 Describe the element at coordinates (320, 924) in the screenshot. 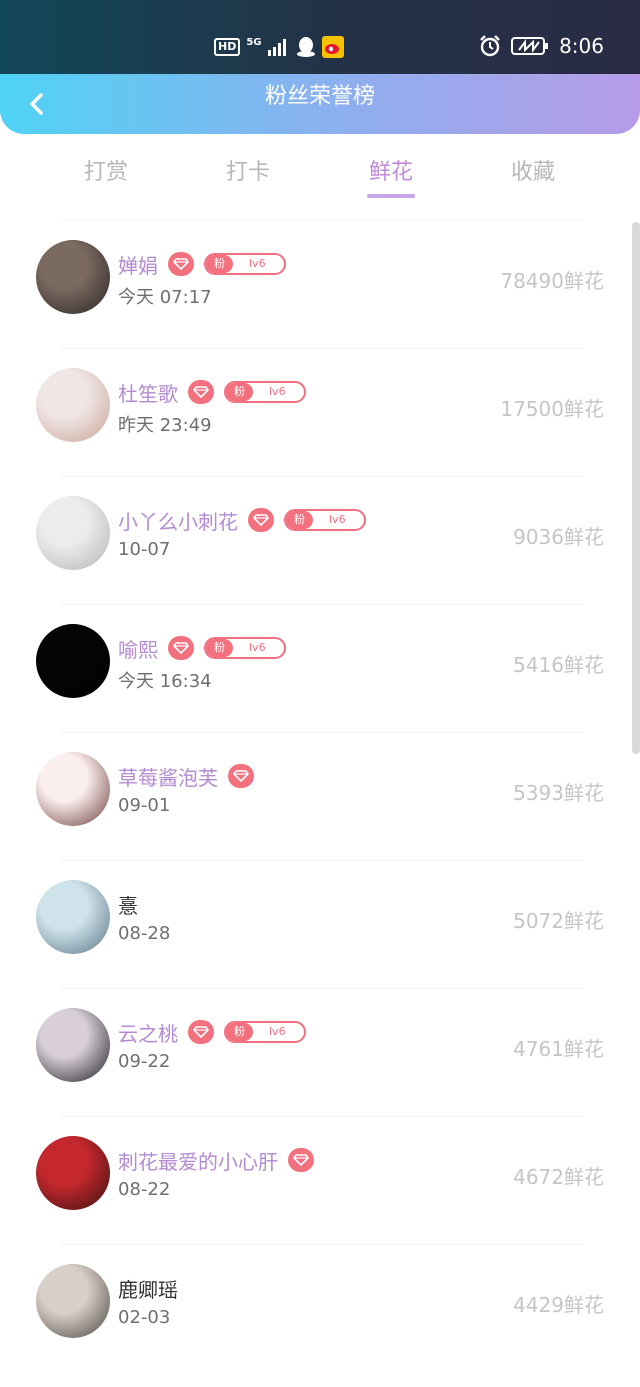

I see `list-item: 憙 08-28 5072鲜花` at that location.